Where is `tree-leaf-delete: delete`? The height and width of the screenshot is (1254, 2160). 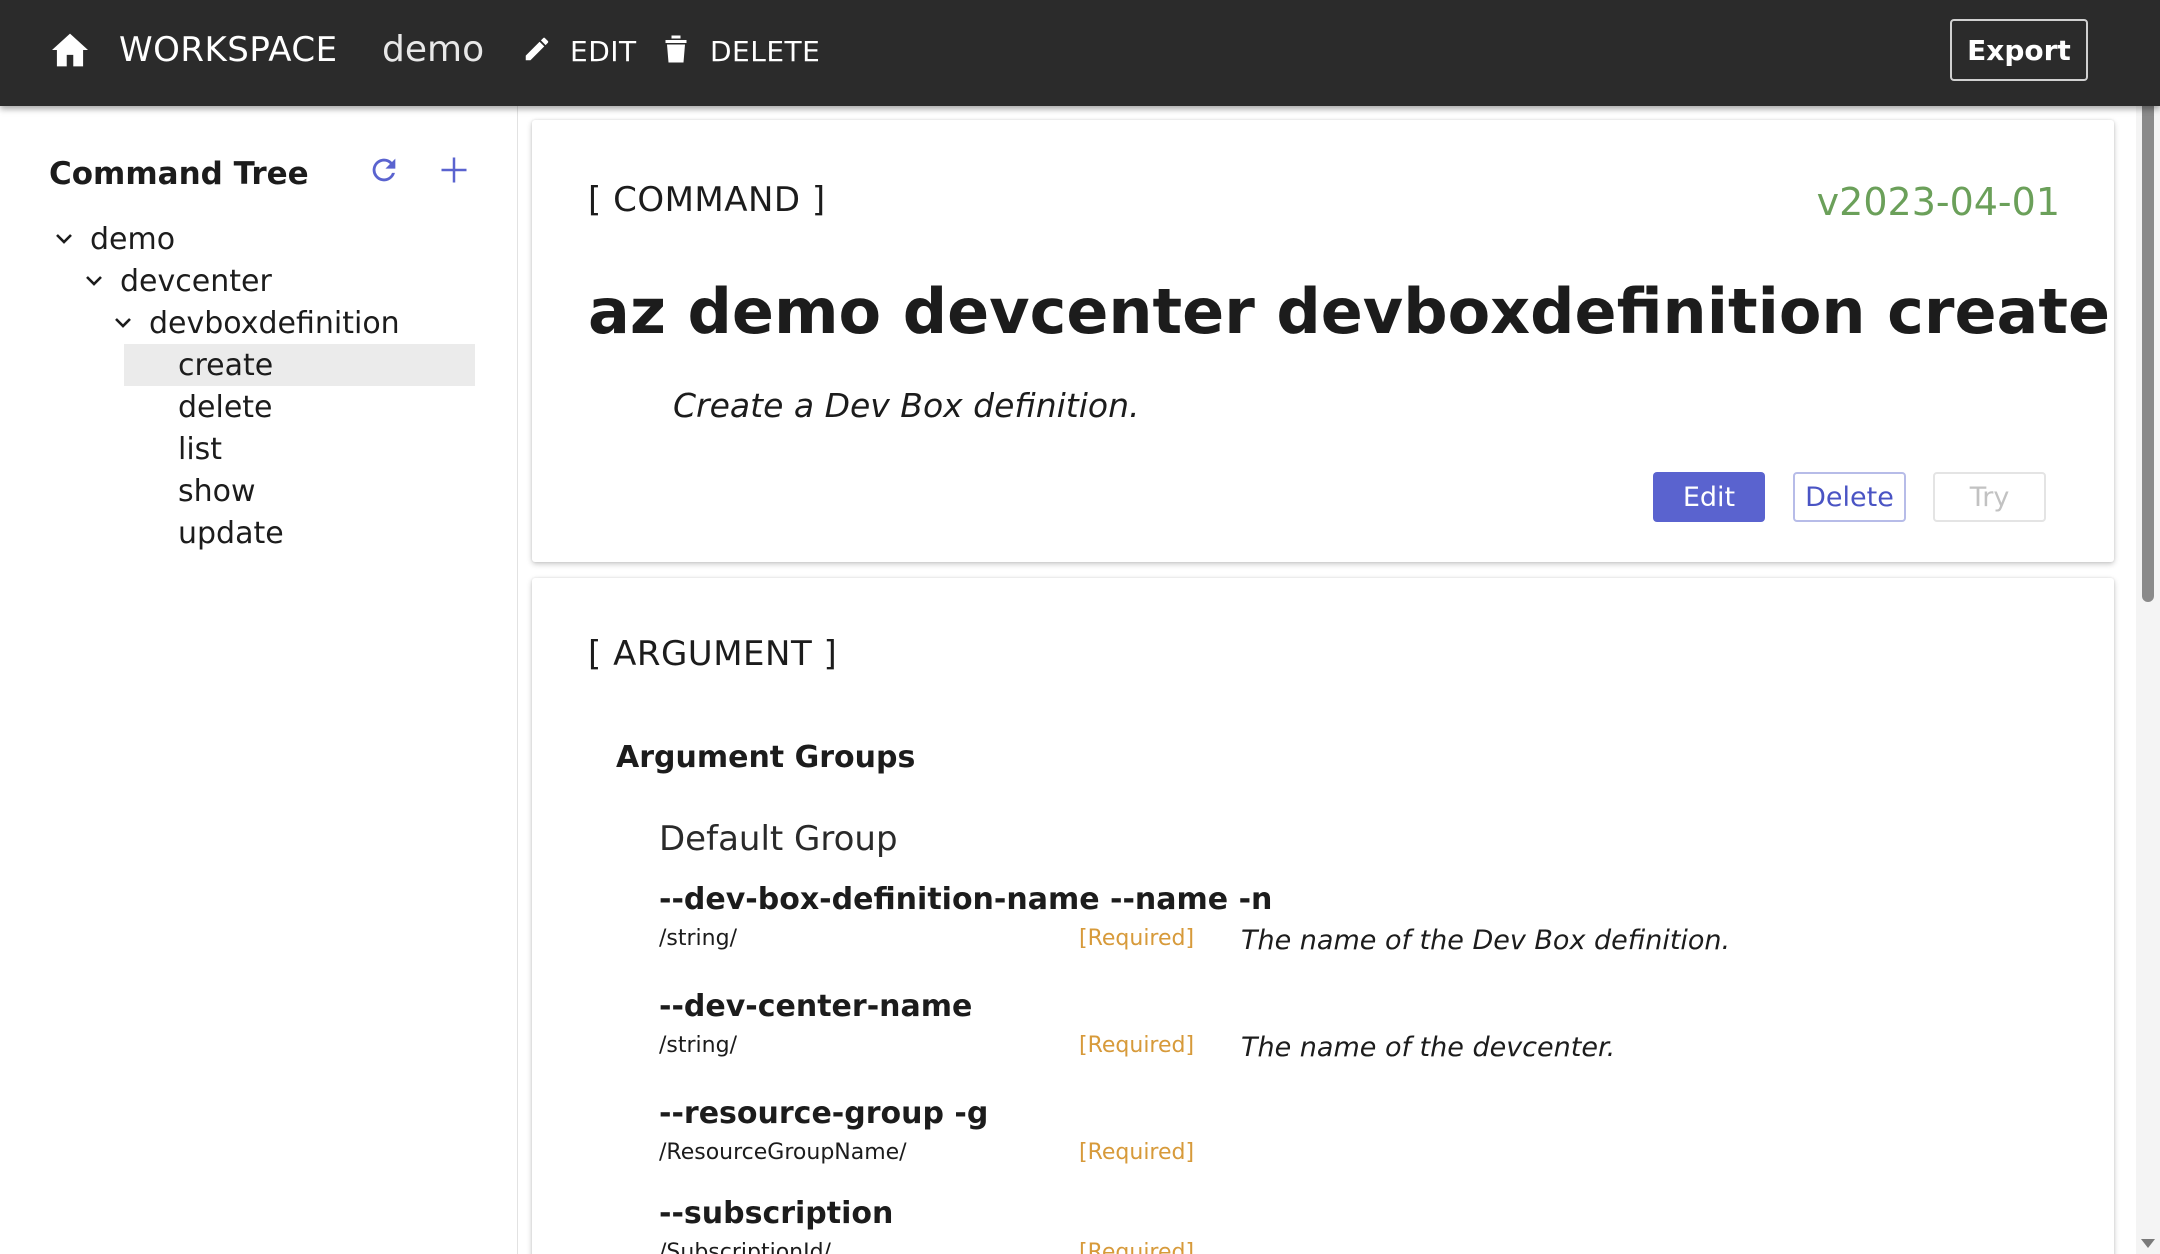 tree-leaf-delete: delete is located at coordinates (299, 407).